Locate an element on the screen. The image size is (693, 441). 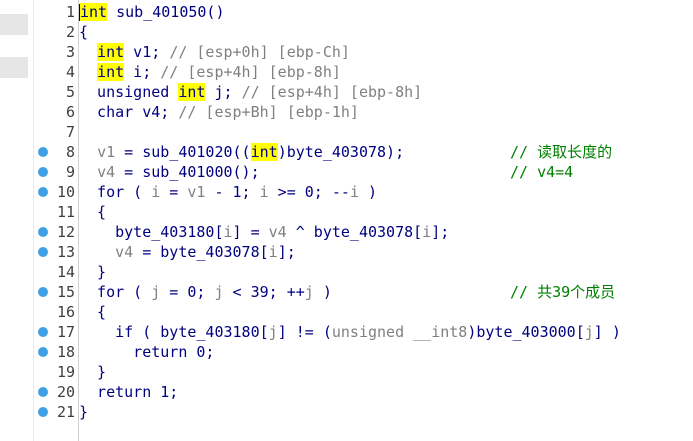
code-text: char v4; // [esp+Bh] [ebp-1h] is located at coordinates (219, 112).